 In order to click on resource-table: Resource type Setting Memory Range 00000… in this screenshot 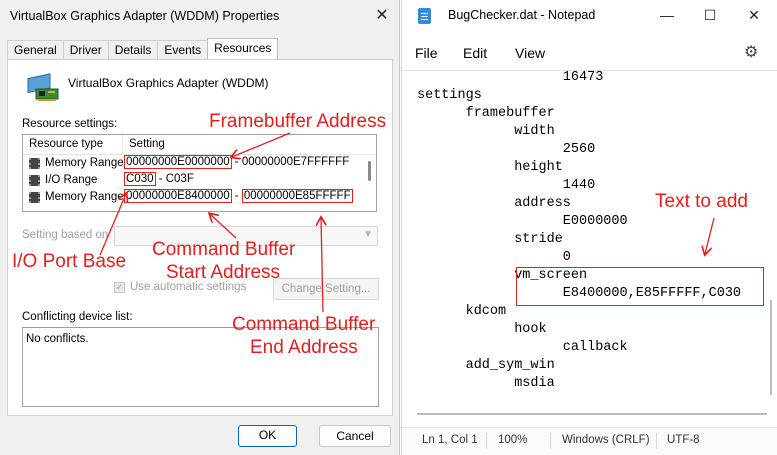, I will do `click(199, 173)`.